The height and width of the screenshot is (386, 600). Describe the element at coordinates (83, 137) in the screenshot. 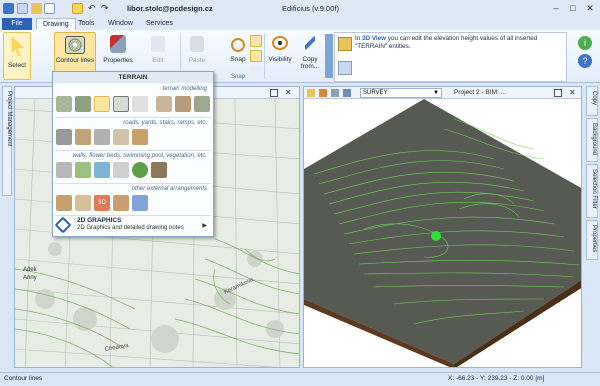

I see `yard-icon` at that location.